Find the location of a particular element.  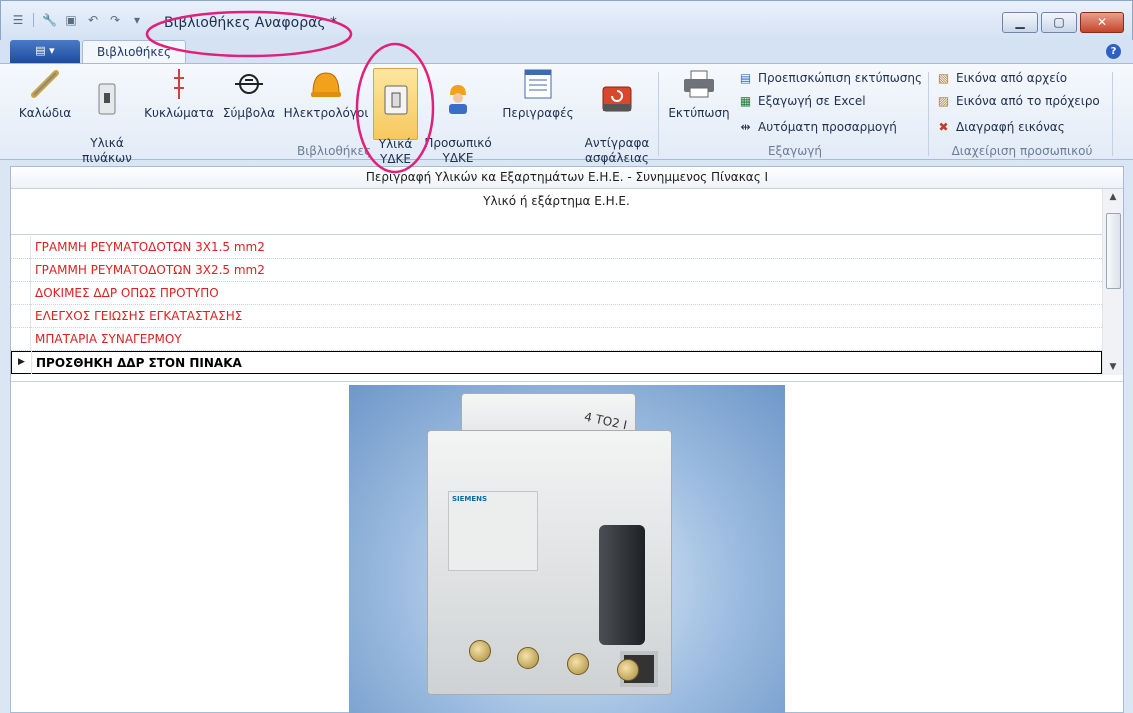

window-controls: ▁ ▢ ✕ is located at coordinates (1063, 22).